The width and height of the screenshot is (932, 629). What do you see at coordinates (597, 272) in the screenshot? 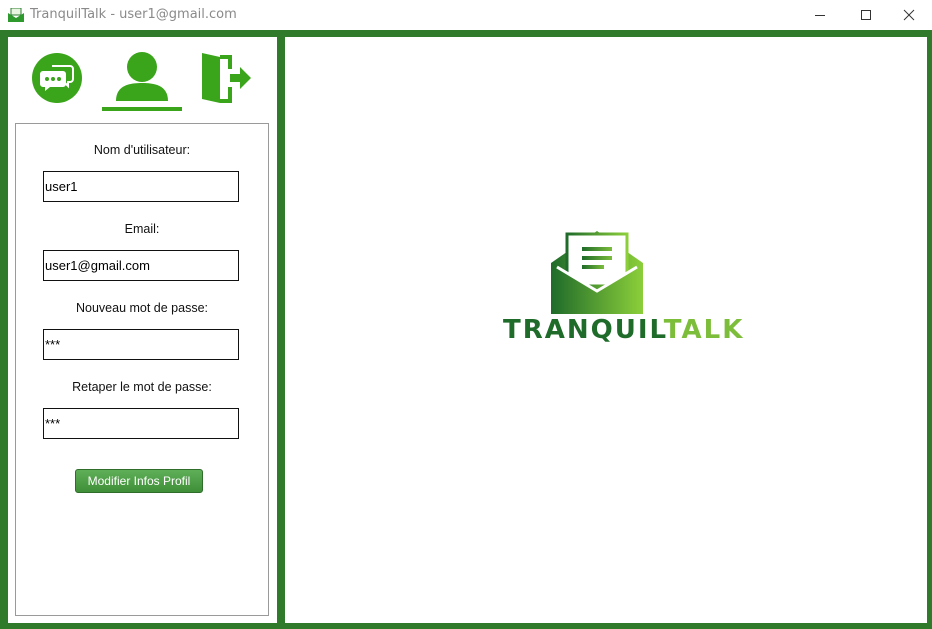
I see `open-envelope-logo-icon` at bounding box center [597, 272].